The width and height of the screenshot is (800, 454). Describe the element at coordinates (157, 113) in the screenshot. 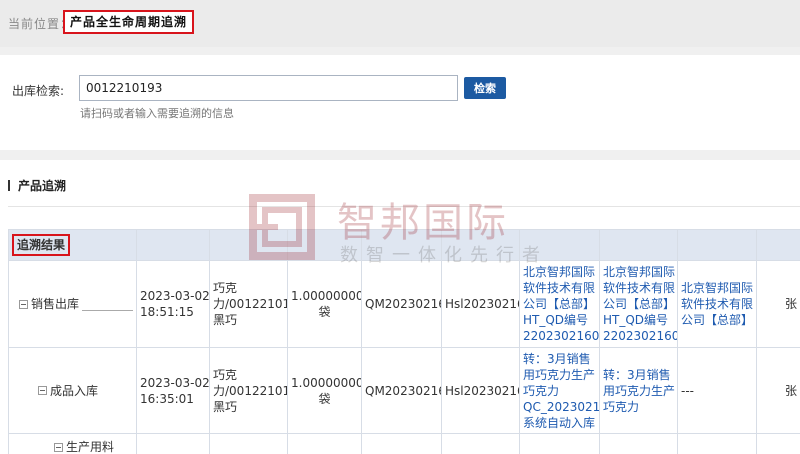

I see `search-hint: 请扫码或者输入需要追溯的信息` at that location.